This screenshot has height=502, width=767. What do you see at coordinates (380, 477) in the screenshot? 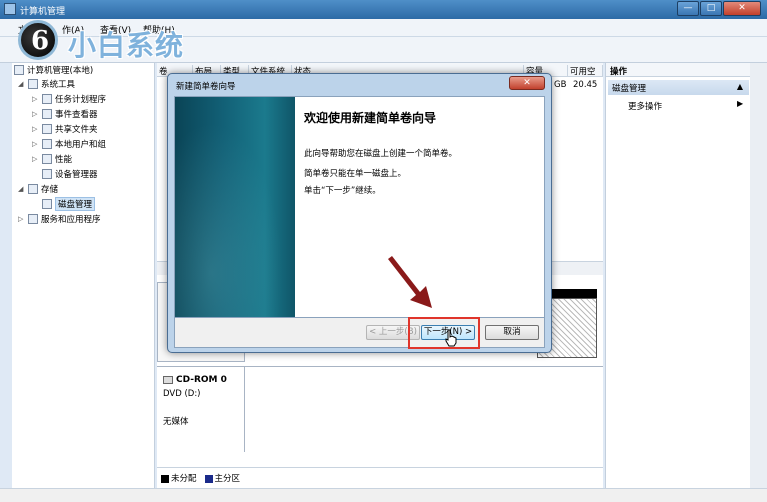
I see `legend: 未分配 主分区` at bounding box center [380, 477].